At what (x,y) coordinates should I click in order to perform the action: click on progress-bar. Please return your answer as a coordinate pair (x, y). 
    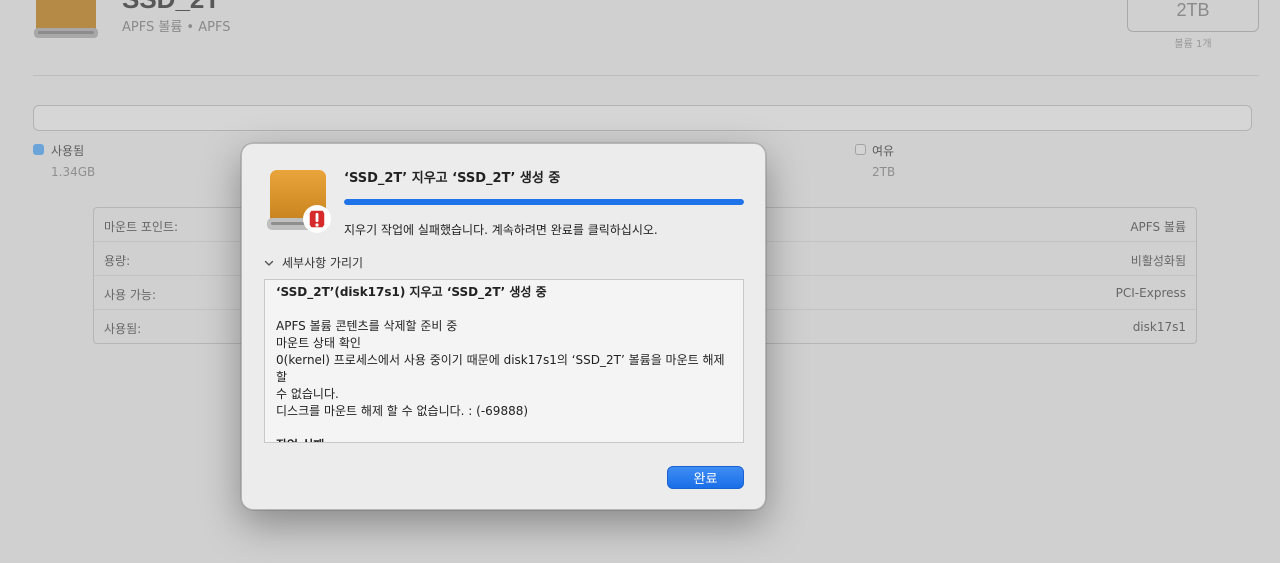
    Looking at the image, I should click on (544, 202).